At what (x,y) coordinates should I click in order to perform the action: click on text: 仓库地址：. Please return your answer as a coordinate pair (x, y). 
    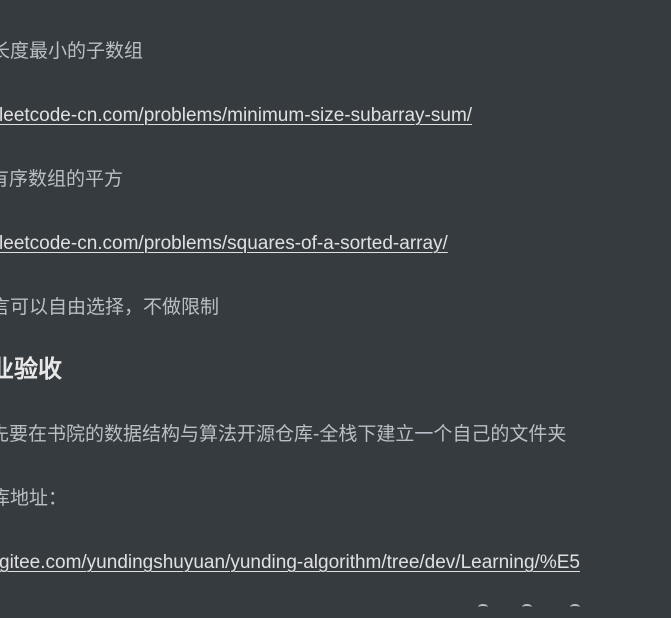
    Looking at the image, I should click on (34, 498).